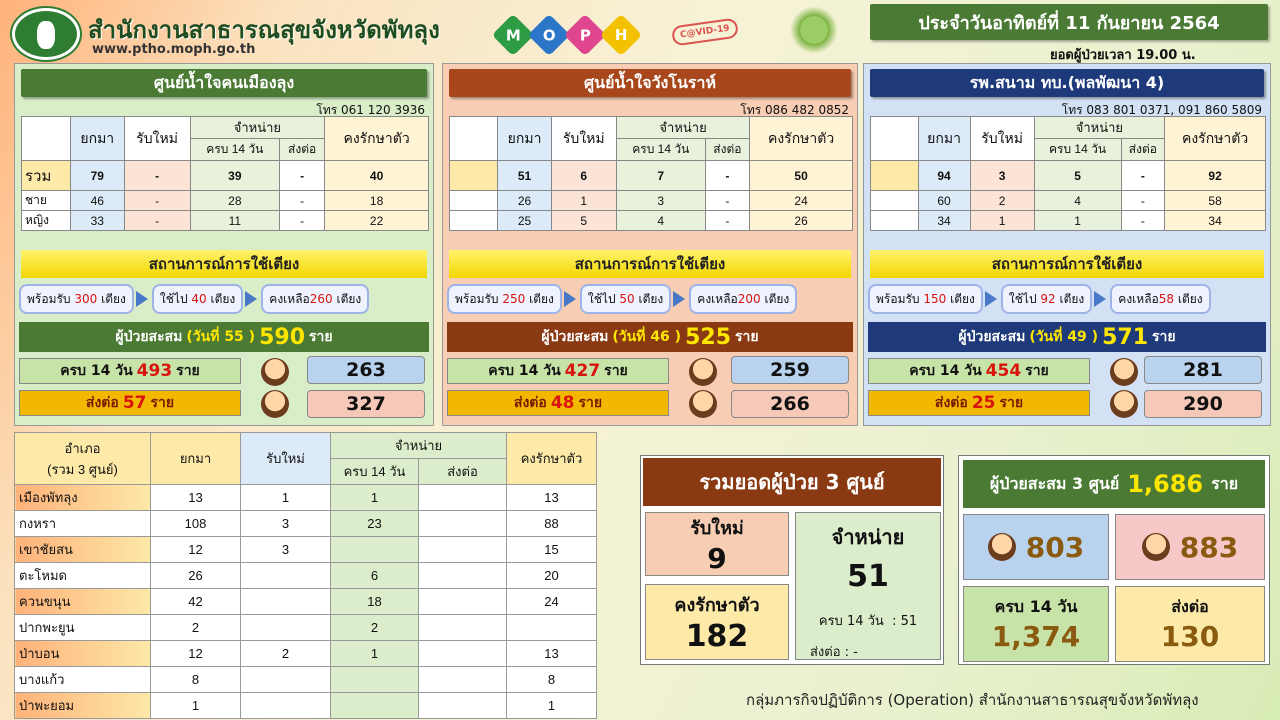 The height and width of the screenshot is (720, 1280). Describe the element at coordinates (551, 549) in the screenshot. I see `district-cell: 15` at that location.